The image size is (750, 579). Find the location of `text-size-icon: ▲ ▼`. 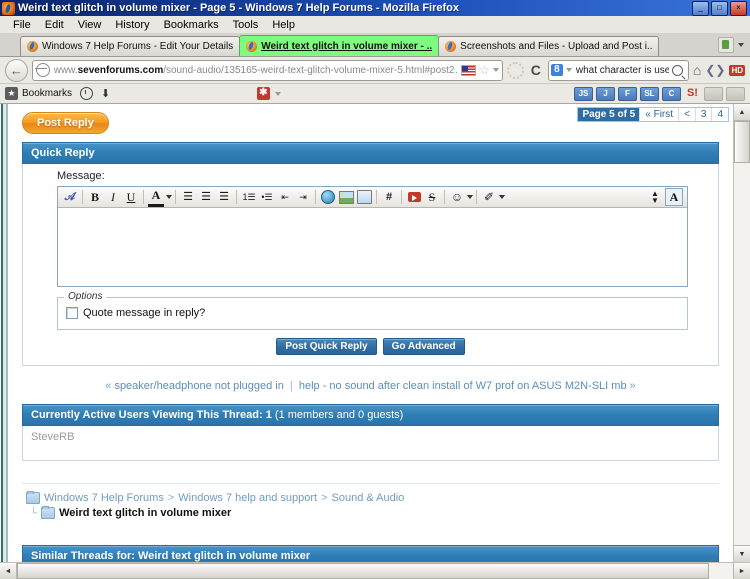

text-size-icon: ▲ ▼ is located at coordinates (655, 197).